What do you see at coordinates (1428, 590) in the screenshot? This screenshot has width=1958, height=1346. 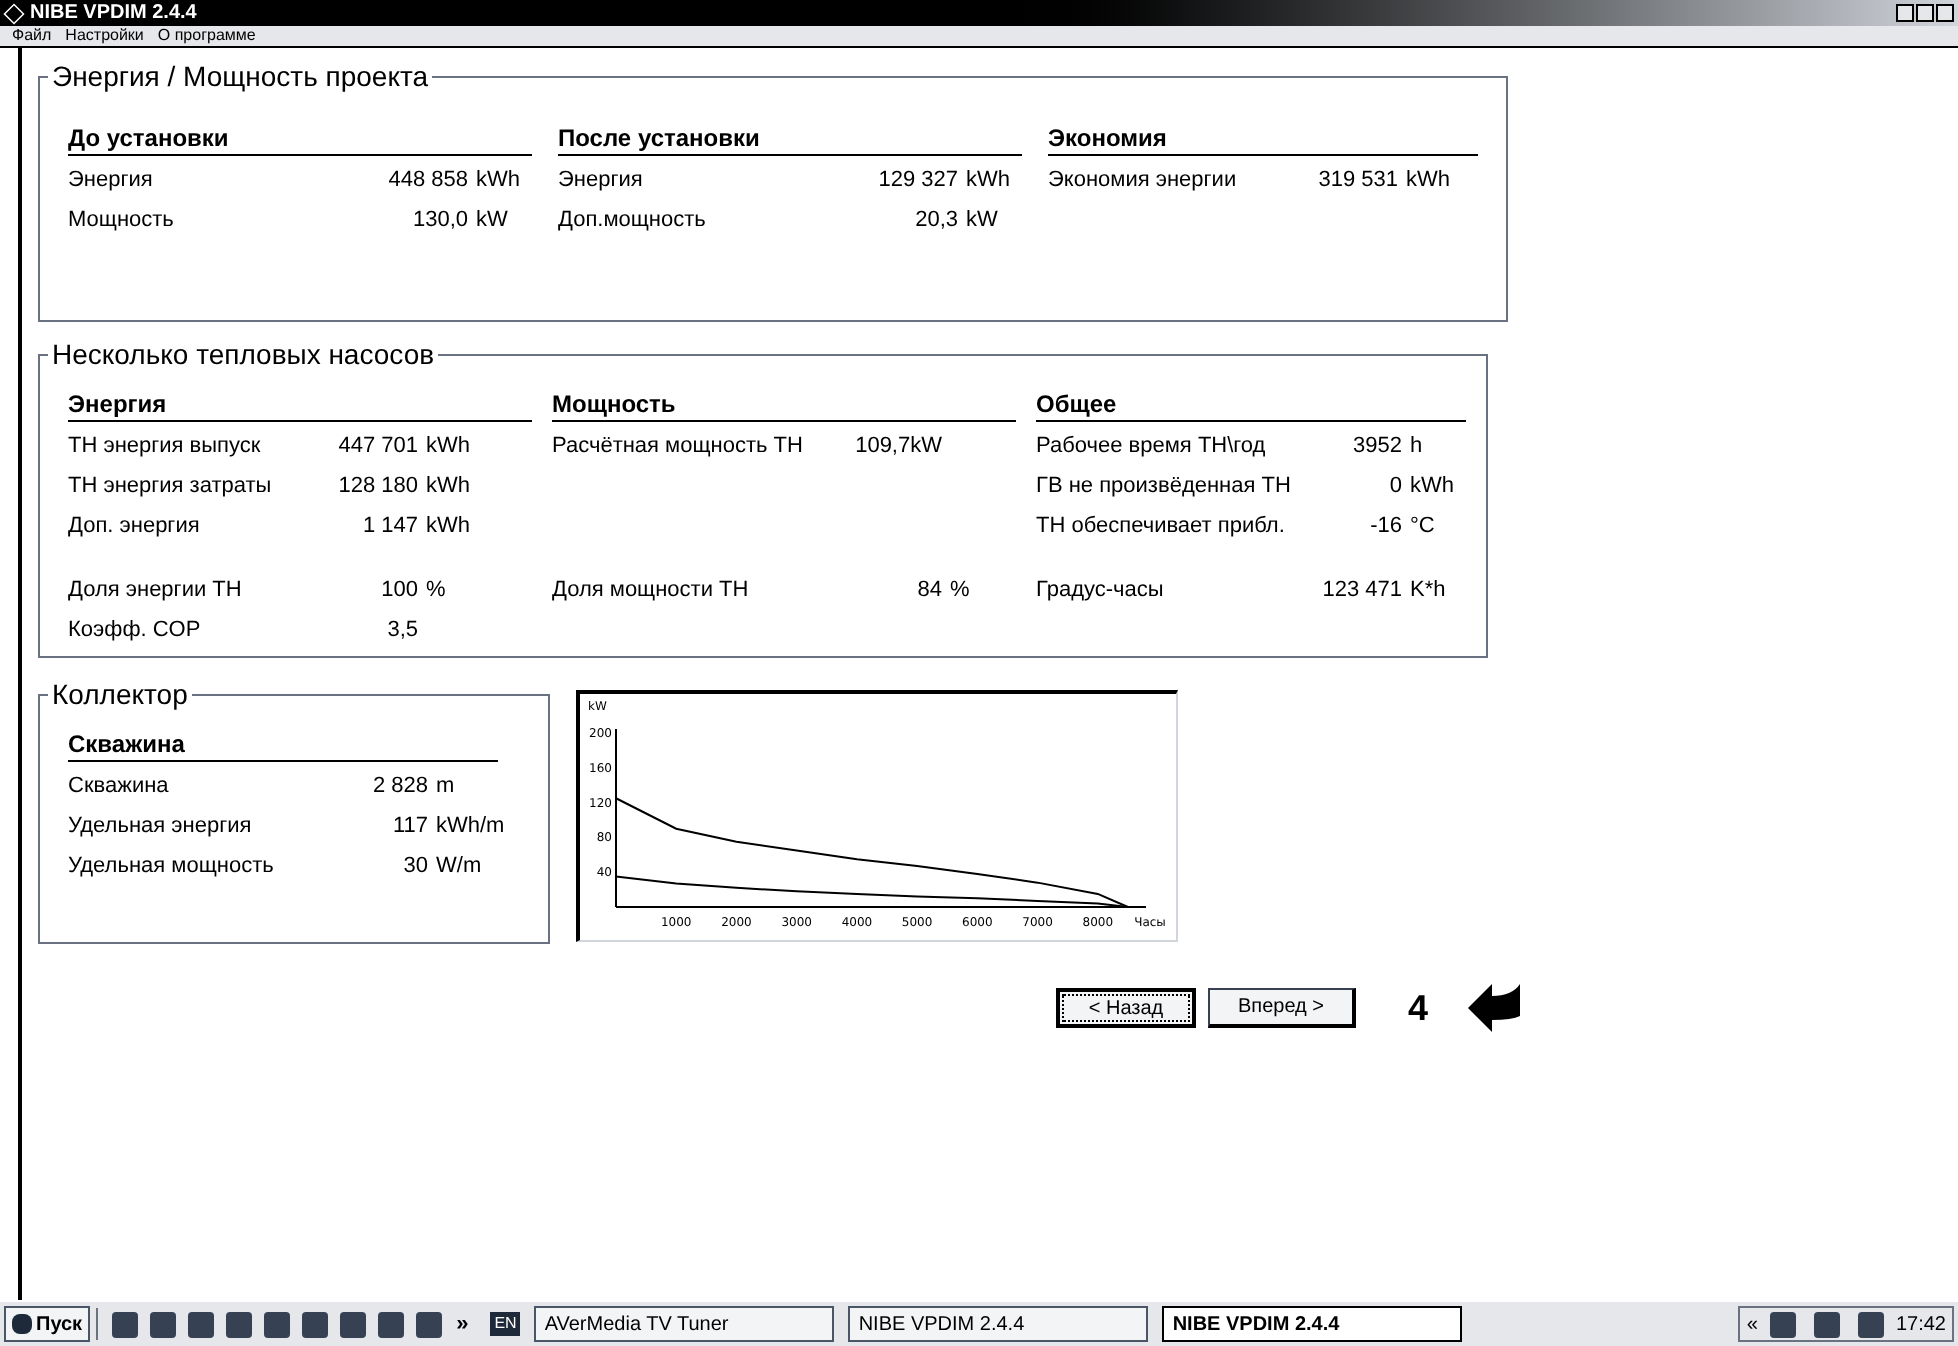 I see `unit-label: K*h` at bounding box center [1428, 590].